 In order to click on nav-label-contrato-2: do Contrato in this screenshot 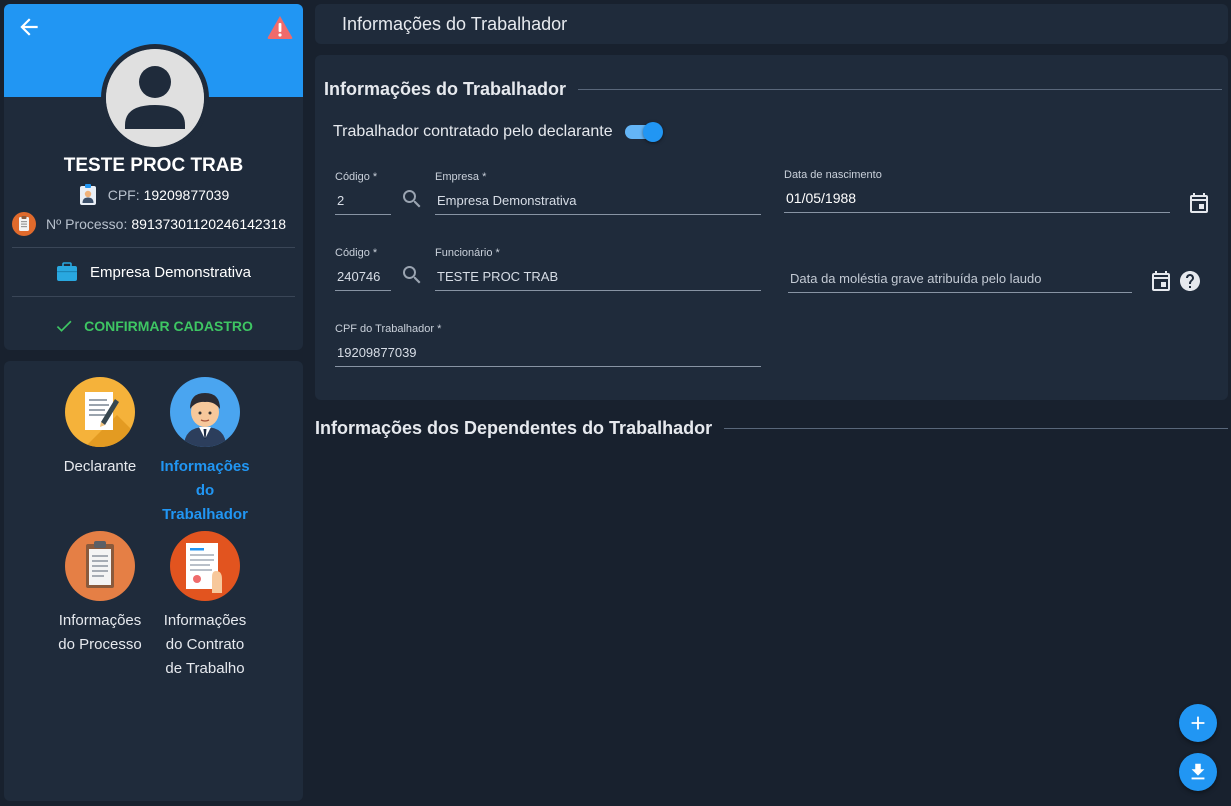, I will do `click(205, 644)`.